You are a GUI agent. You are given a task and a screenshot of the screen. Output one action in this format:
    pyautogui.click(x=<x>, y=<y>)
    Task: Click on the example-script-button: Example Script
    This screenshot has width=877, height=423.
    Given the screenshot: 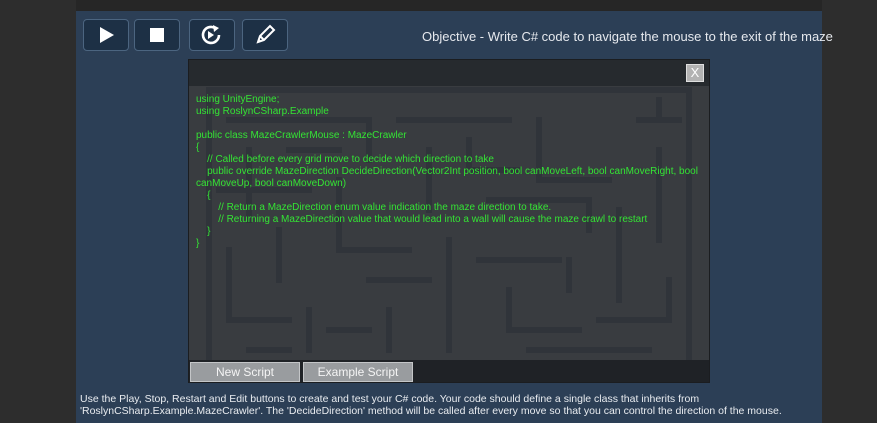 What is the action you would take?
    pyautogui.click(x=358, y=372)
    